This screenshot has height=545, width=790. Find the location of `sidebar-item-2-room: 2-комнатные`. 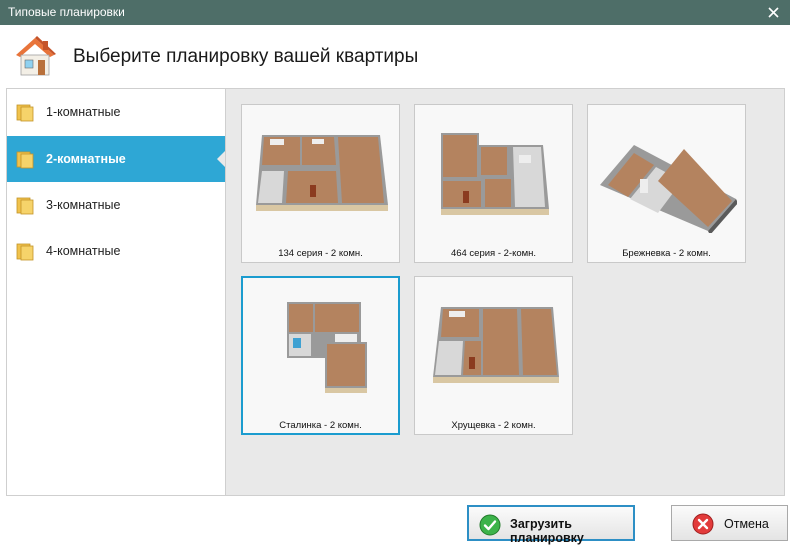

sidebar-item-2-room: 2-комнатные is located at coordinates (117, 159).